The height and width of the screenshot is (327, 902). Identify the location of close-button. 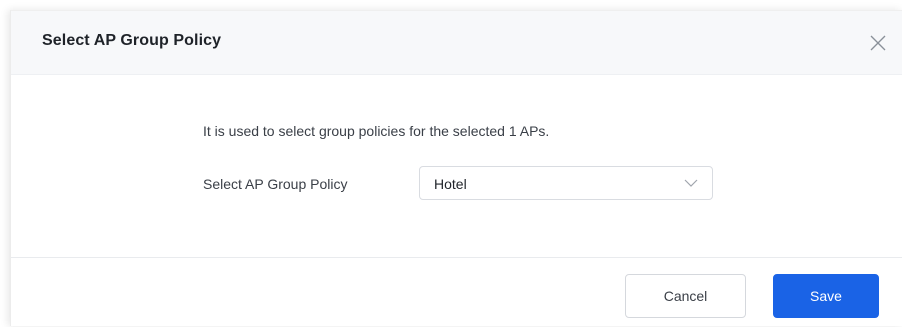
(878, 43).